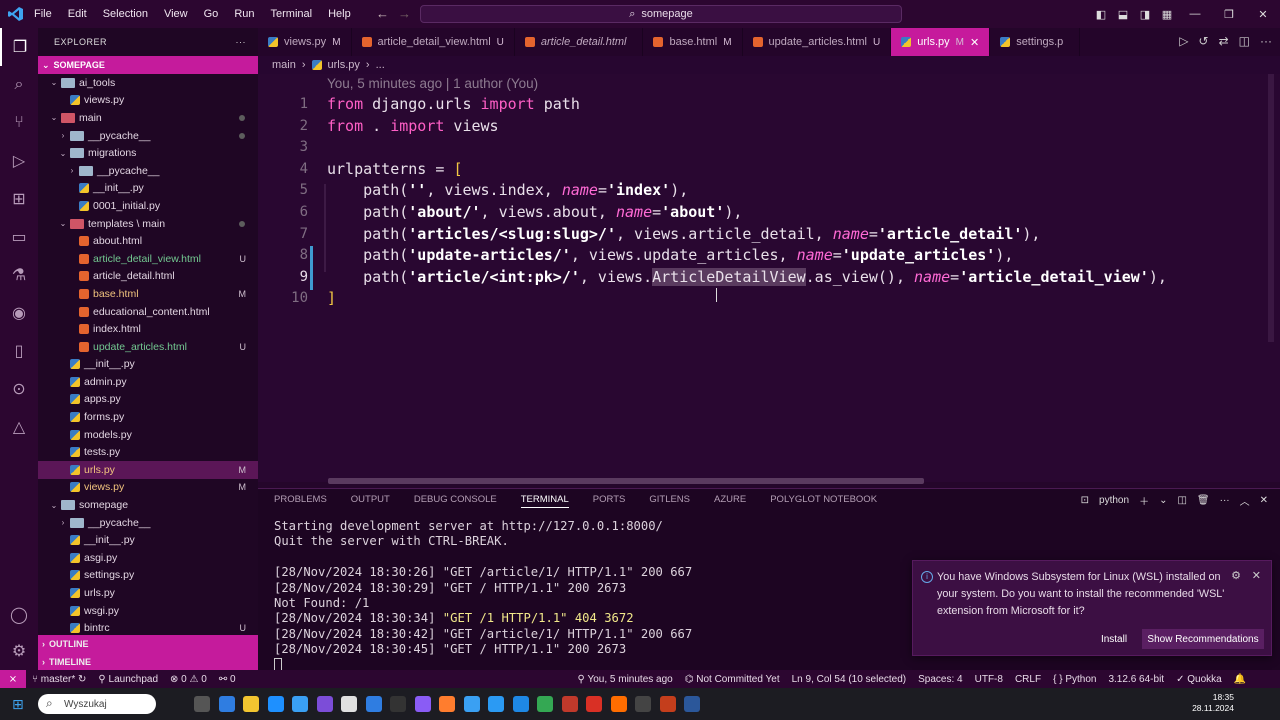 Image resolution: width=1280 pixels, height=720 pixels. What do you see at coordinates (211, 14) in the screenshot?
I see `menu-go: Go` at bounding box center [211, 14].